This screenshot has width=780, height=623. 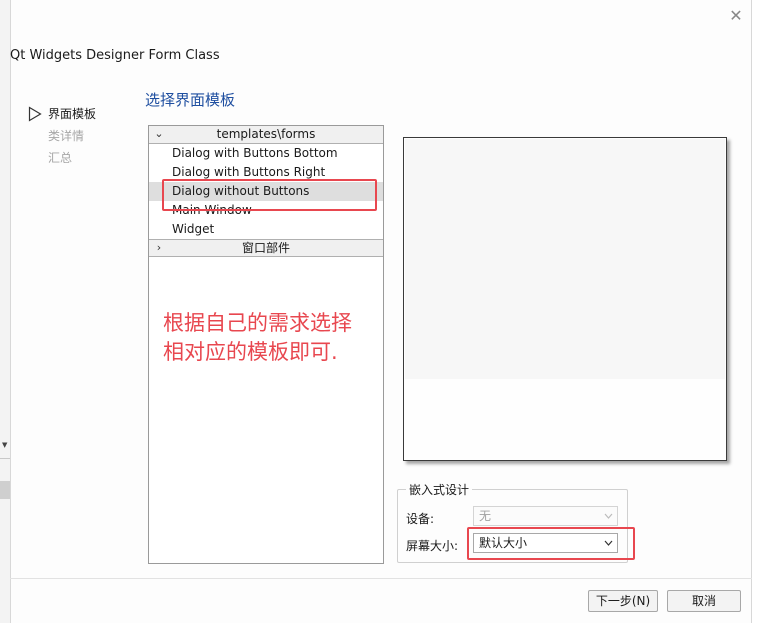 I want to click on background-panel, so click(x=5, y=490).